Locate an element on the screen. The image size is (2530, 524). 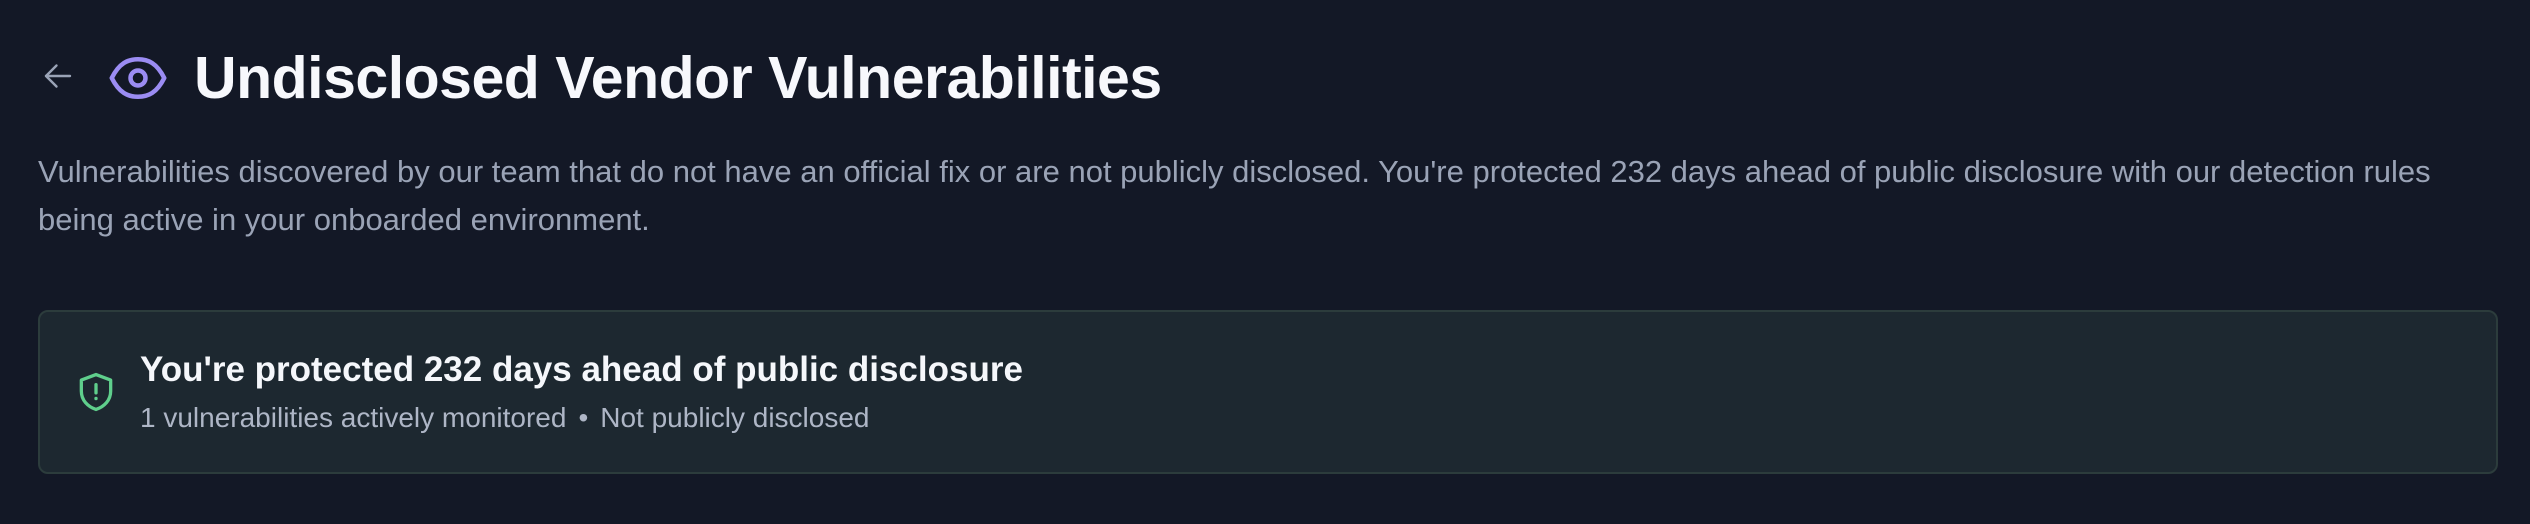
disclosure-status-text: Not publicly disclosed is located at coordinates (735, 417).